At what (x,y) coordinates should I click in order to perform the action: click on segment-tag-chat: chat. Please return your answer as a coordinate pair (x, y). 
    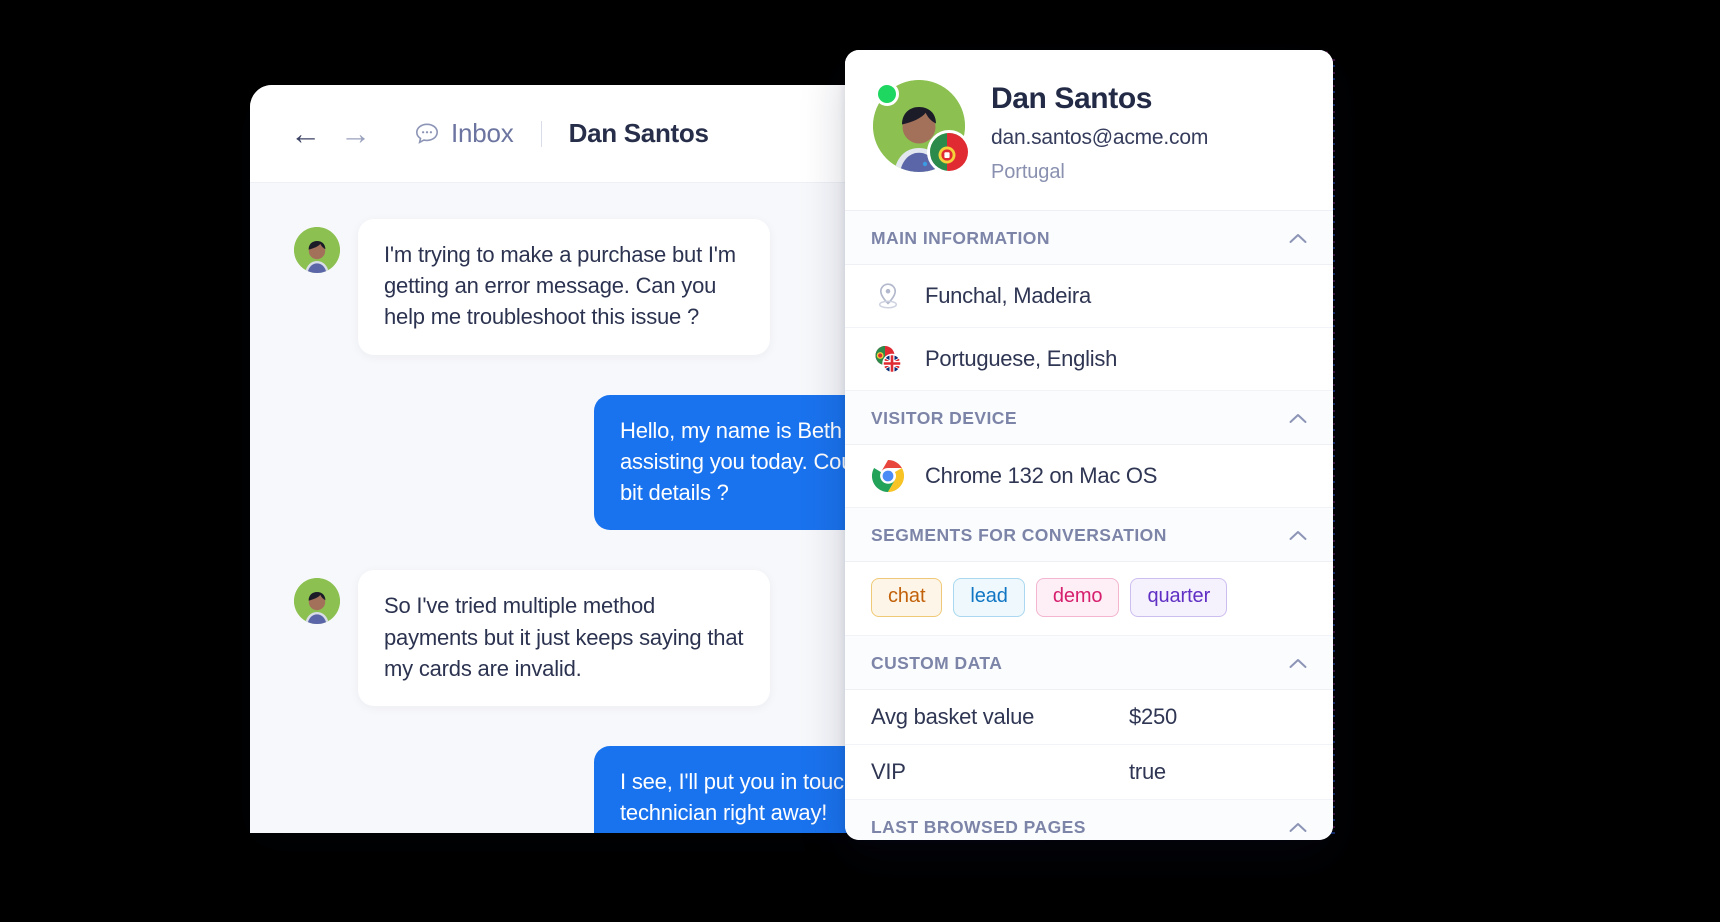
    Looking at the image, I should click on (907, 597).